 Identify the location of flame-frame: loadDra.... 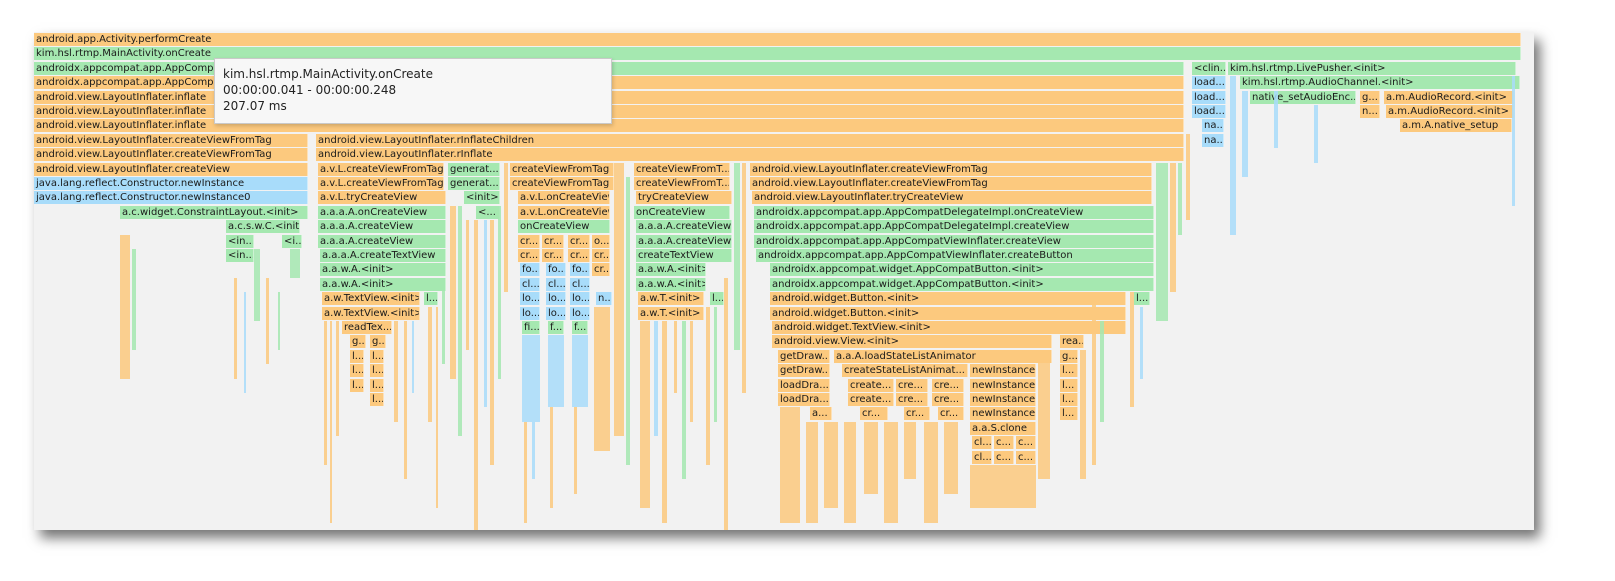
(804, 399).